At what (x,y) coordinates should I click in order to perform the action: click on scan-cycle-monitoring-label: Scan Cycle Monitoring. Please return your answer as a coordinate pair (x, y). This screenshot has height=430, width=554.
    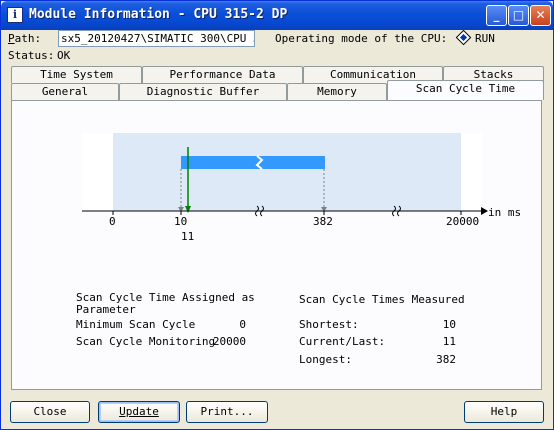
    Looking at the image, I should click on (146, 341).